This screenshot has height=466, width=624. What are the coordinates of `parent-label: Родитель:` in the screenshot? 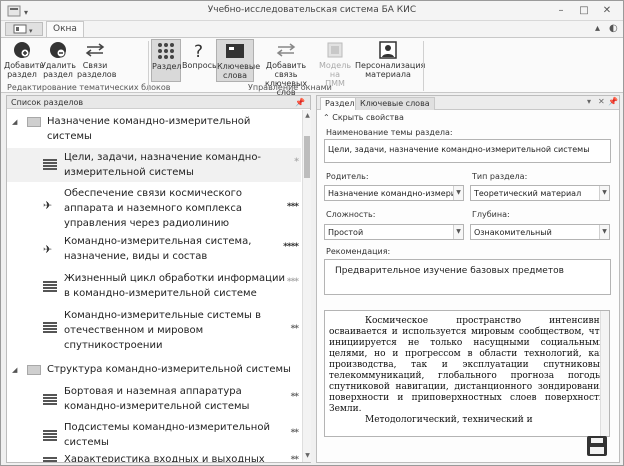 It's located at (347, 176).